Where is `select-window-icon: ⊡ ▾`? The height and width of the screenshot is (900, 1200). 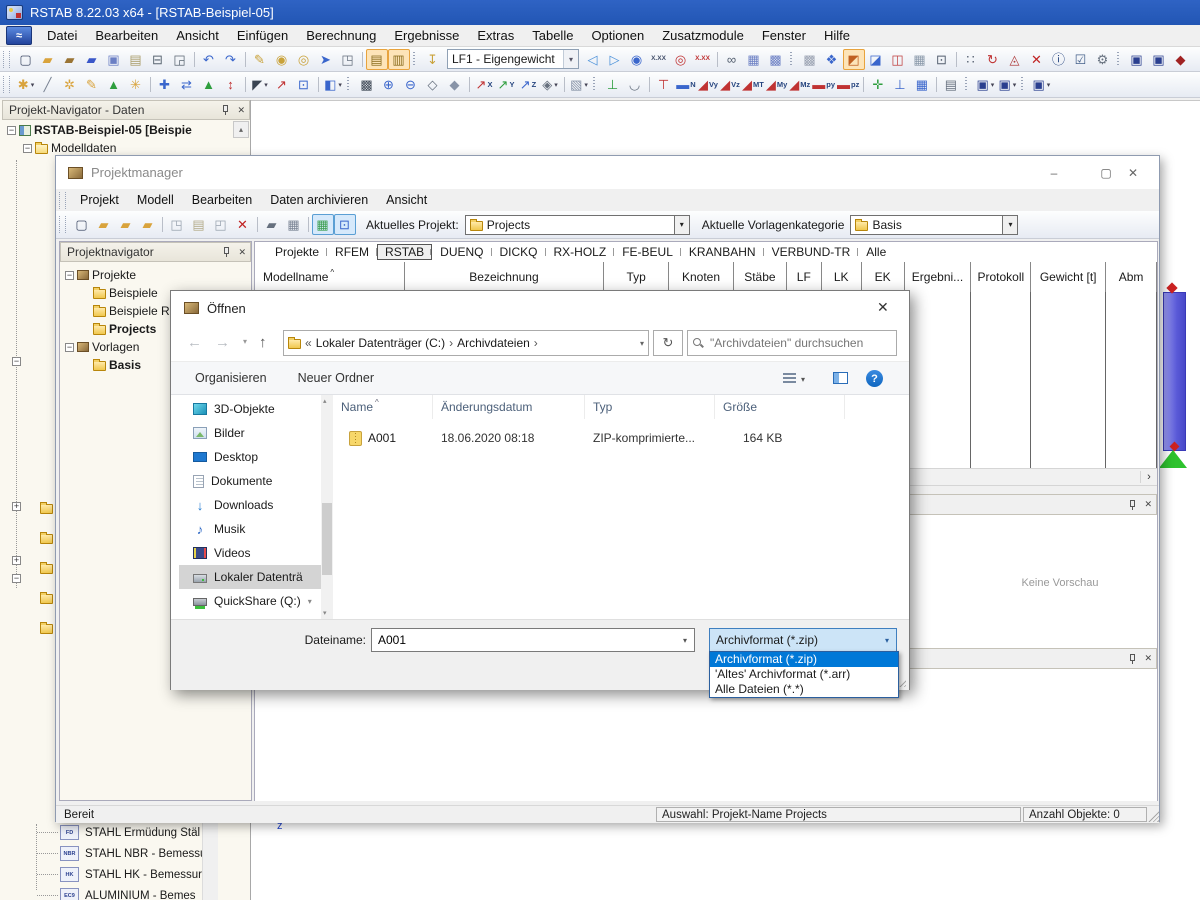
select-window-icon: ⊡ ▾ is located at coordinates (304, 84).